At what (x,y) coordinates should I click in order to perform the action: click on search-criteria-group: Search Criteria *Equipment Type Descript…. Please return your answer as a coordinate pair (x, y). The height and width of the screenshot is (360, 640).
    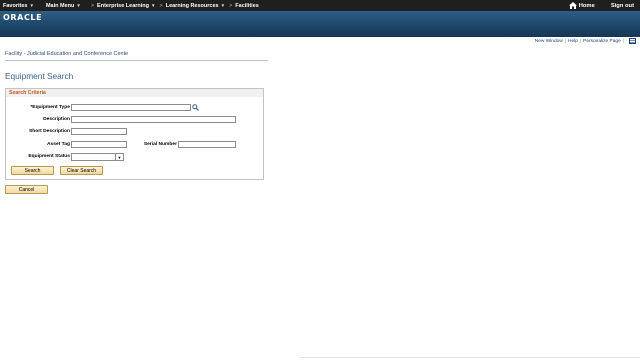
    Looking at the image, I should click on (134, 134).